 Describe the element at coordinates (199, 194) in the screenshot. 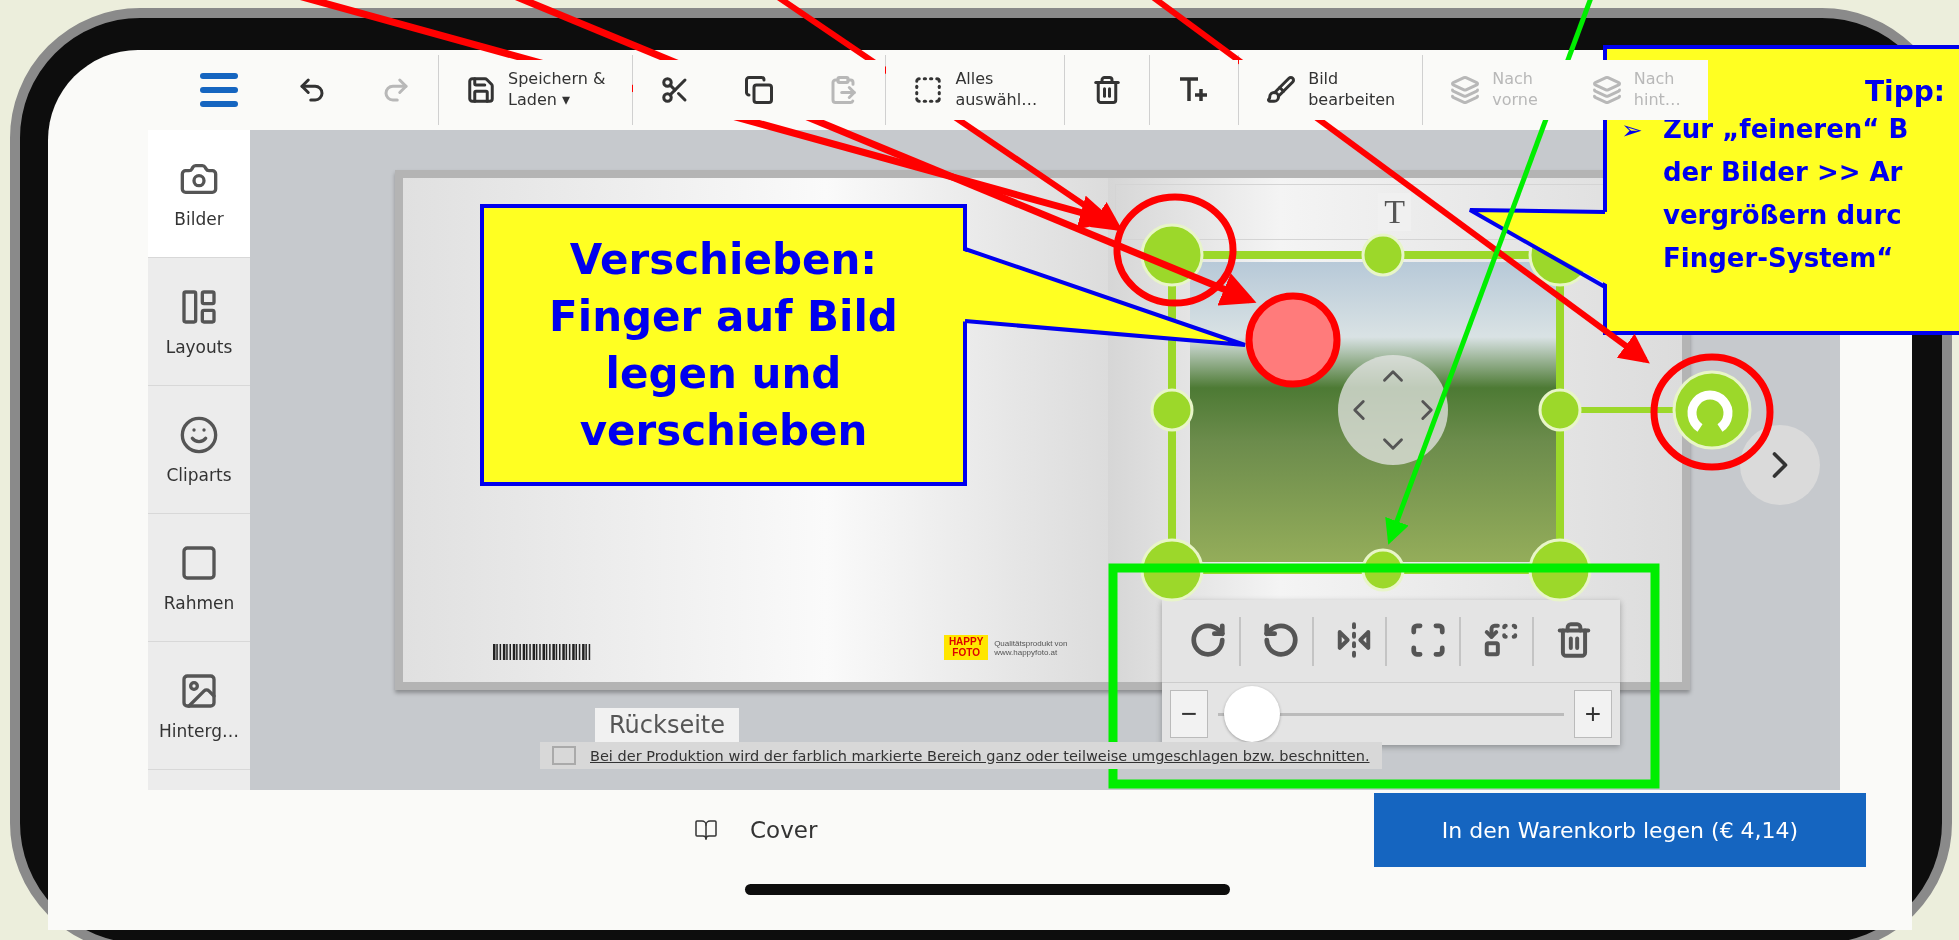

I see `sidebar-tab: Bilder` at that location.